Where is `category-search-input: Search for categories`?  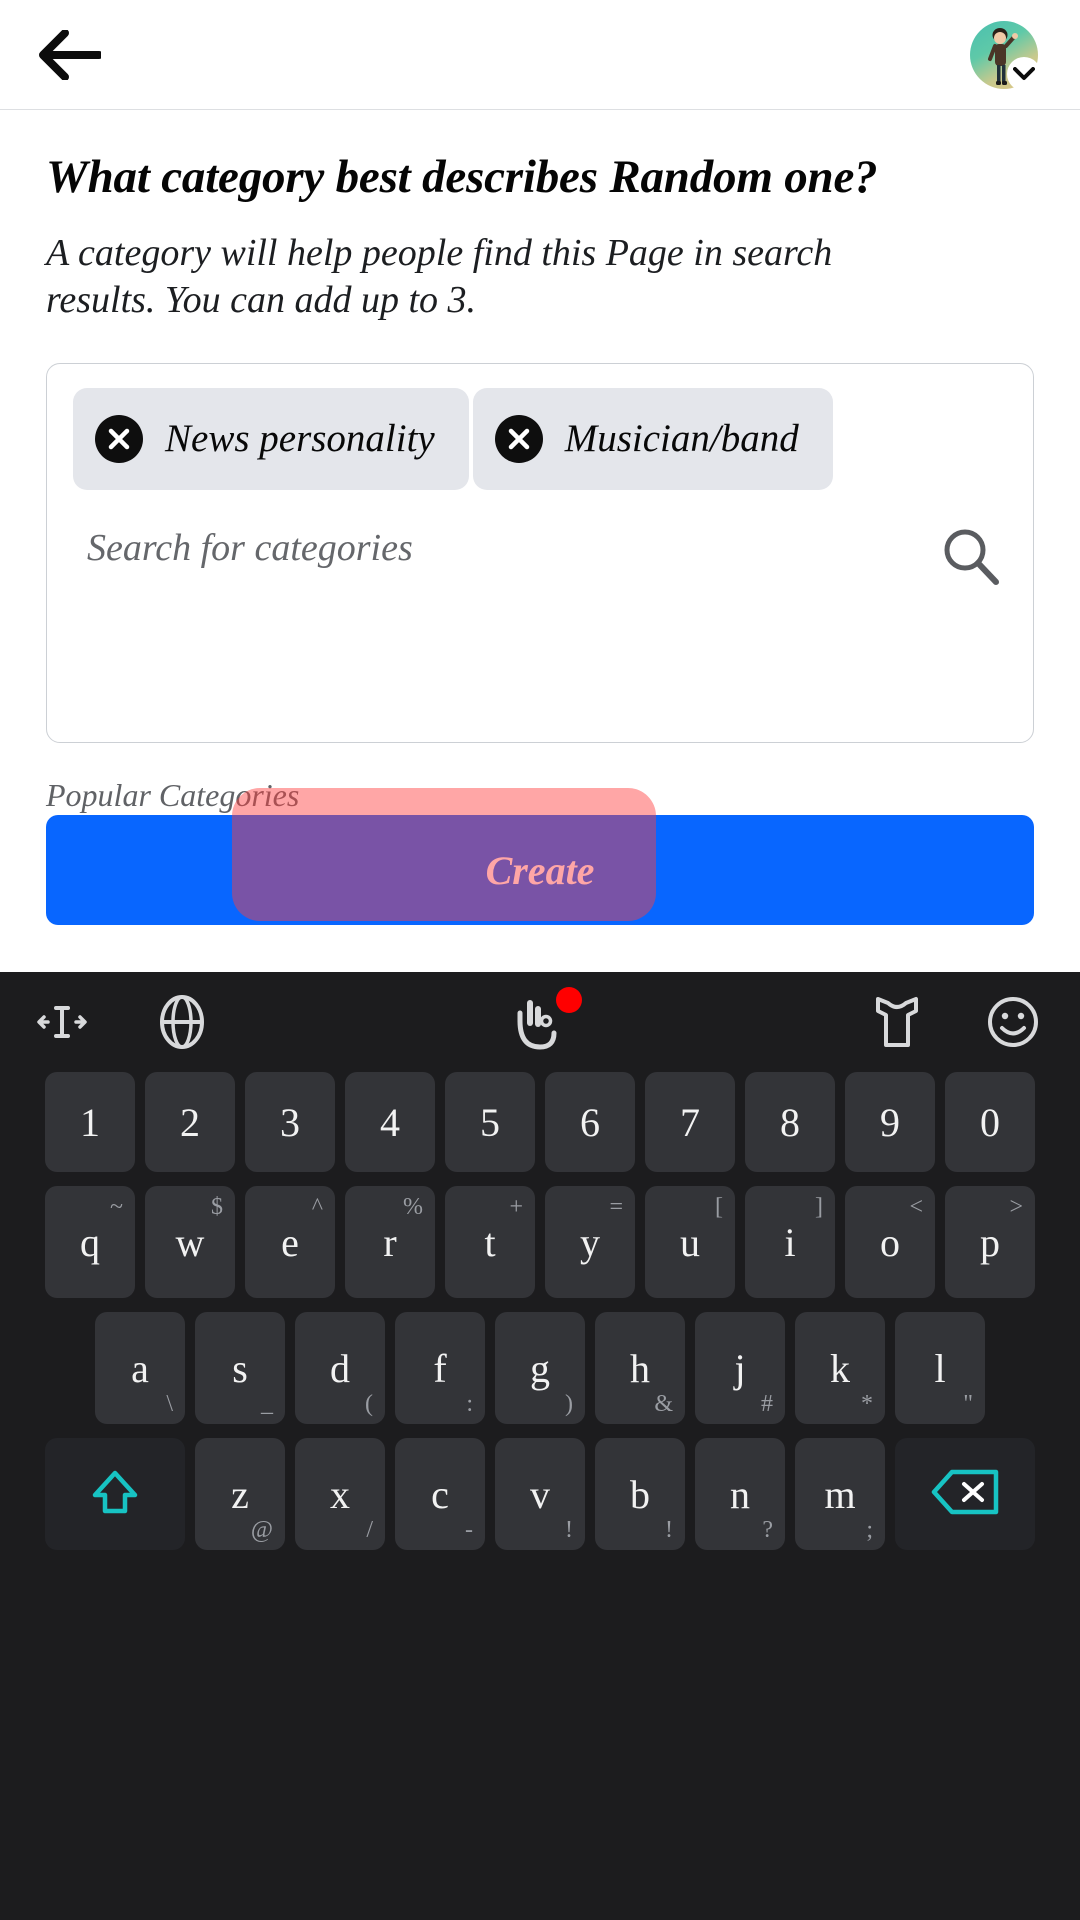 category-search-input: Search for categories is located at coordinates (540, 540).